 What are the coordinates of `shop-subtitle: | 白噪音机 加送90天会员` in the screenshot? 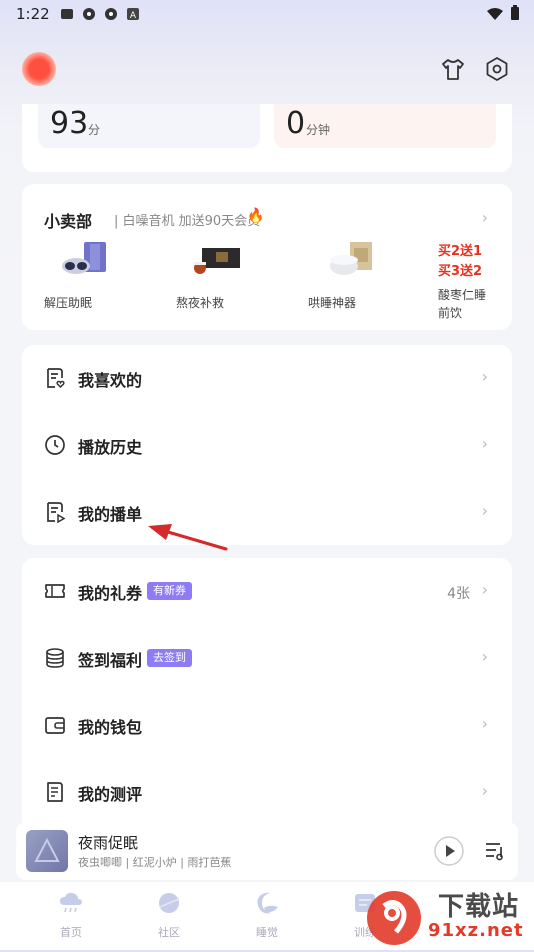 It's located at (187, 221).